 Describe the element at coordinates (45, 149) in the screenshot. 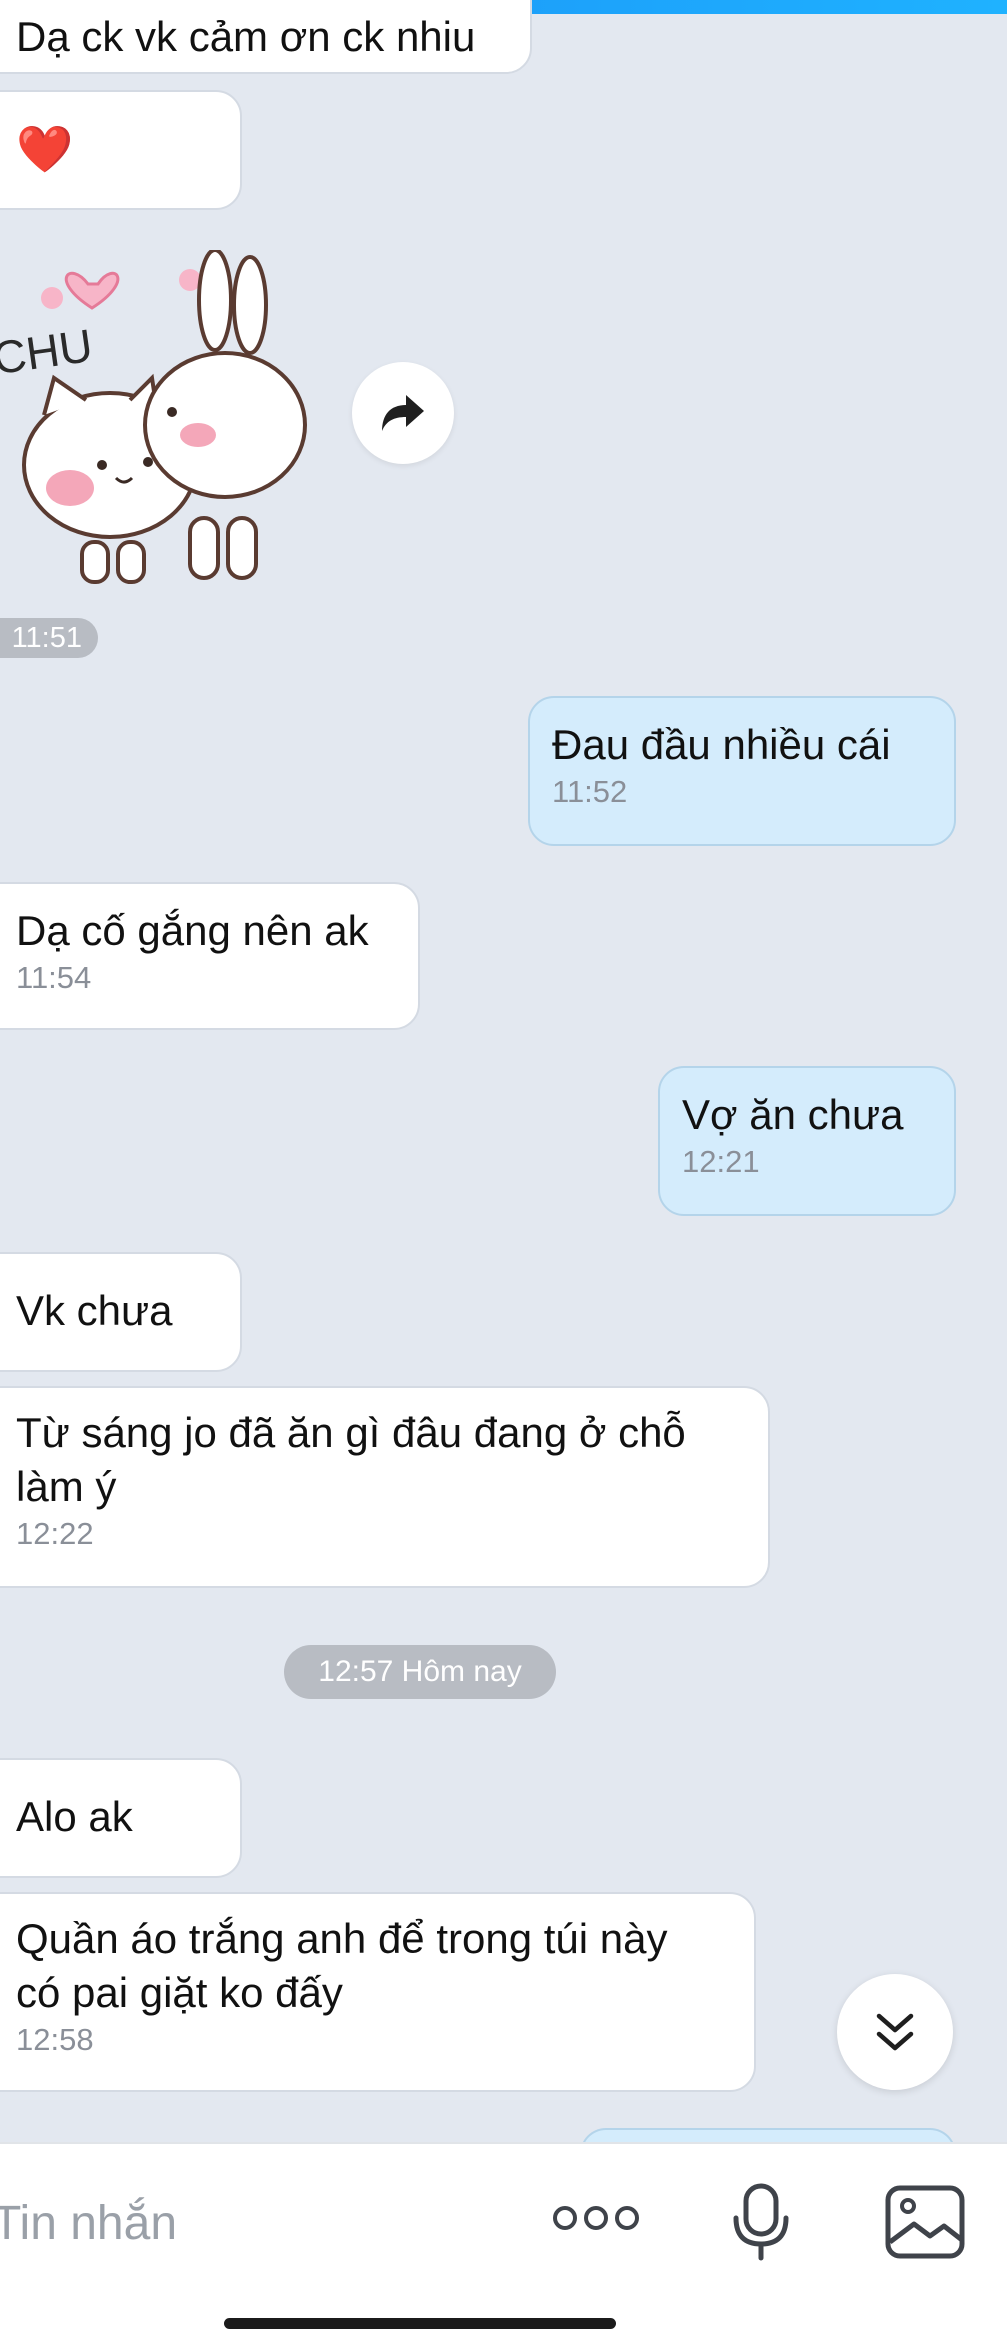

I see `heart-emoji: ❤️` at that location.